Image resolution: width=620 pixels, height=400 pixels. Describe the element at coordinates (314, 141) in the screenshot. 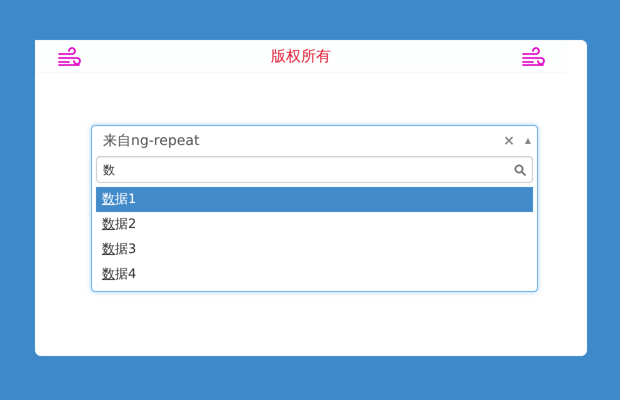

I see `select-control: 来自ng-repeat × ▲` at that location.